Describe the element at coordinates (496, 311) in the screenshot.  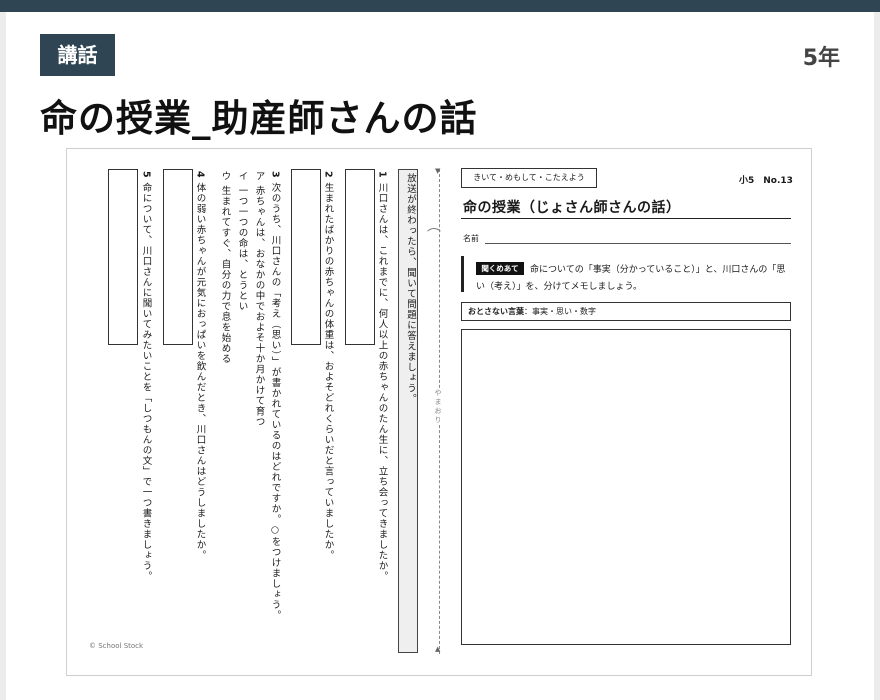
I see `key-words-label: おとさない言葉` at that location.